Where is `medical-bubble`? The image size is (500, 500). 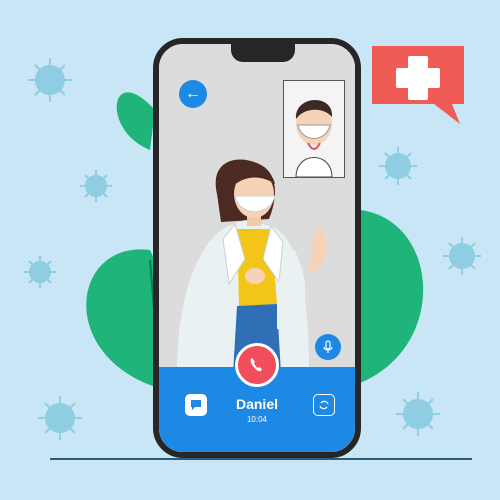
medical-bubble is located at coordinates (418, 85).